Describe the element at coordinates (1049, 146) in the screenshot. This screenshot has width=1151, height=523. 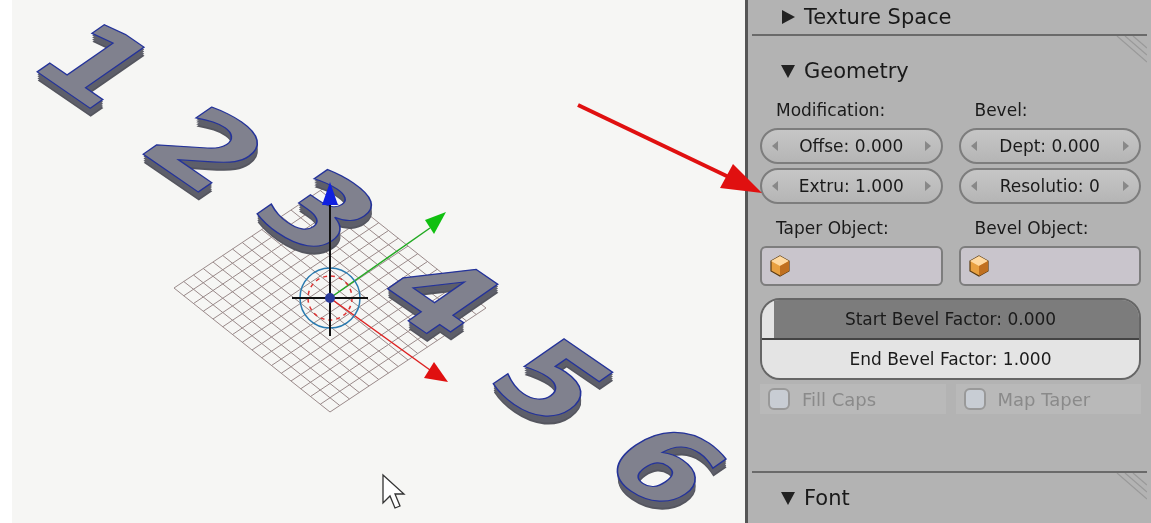
I see `number-field: Dept: 0.000` at that location.